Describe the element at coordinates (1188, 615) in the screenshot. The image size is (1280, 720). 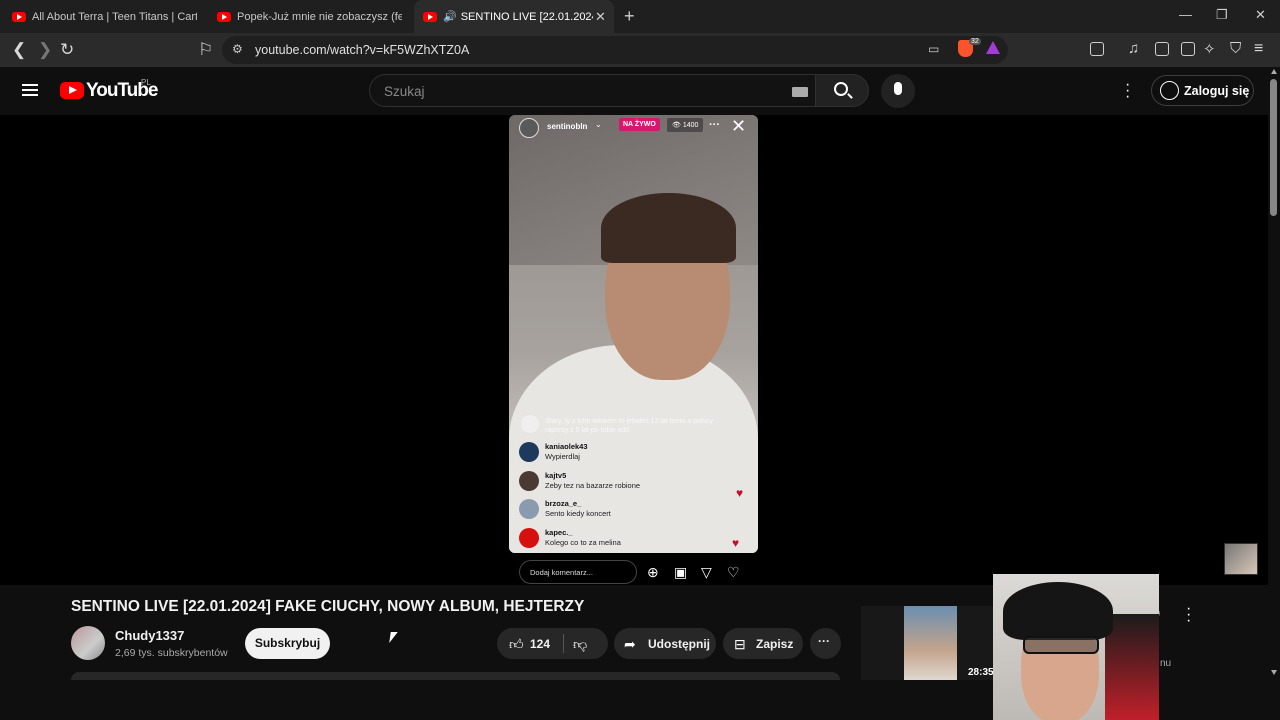
I see `recommended-more-icon: · · ·` at that location.